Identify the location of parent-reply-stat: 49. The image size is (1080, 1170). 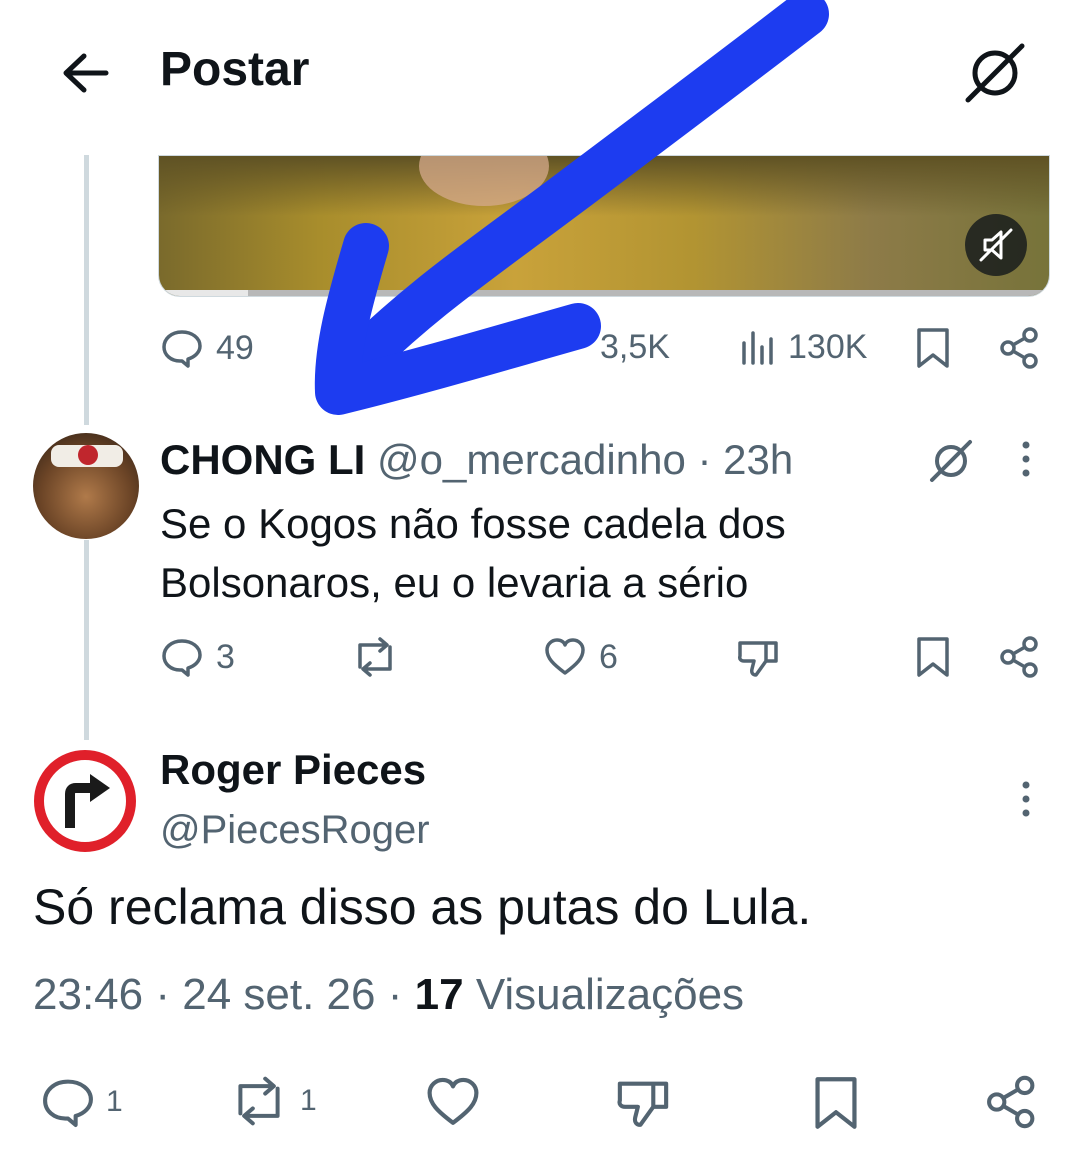
(207, 348).